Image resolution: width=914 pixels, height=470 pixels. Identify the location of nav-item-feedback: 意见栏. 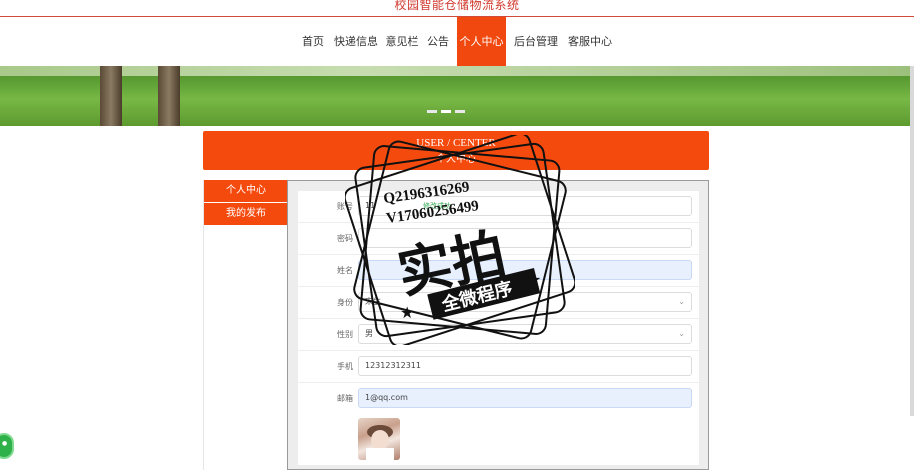
(402, 41).